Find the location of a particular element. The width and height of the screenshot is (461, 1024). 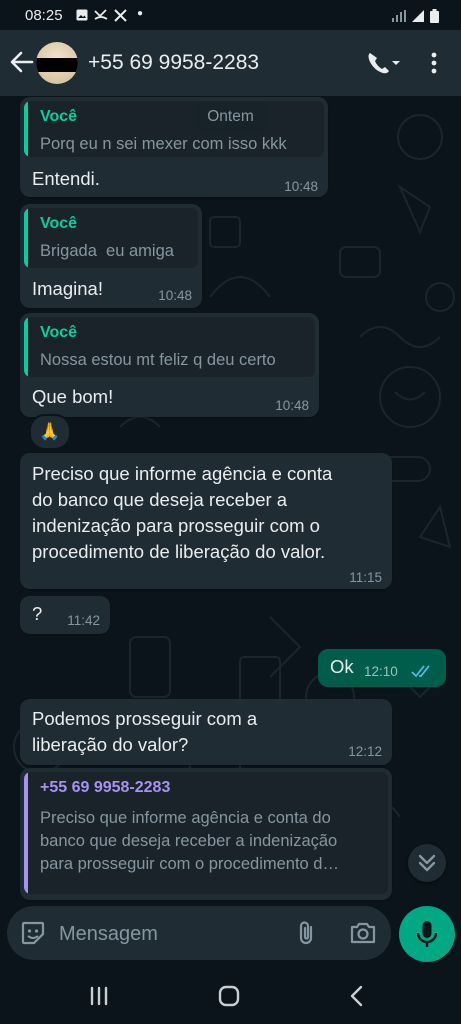

quoted-message: Você Brigada eu amiga is located at coordinates (111, 238).